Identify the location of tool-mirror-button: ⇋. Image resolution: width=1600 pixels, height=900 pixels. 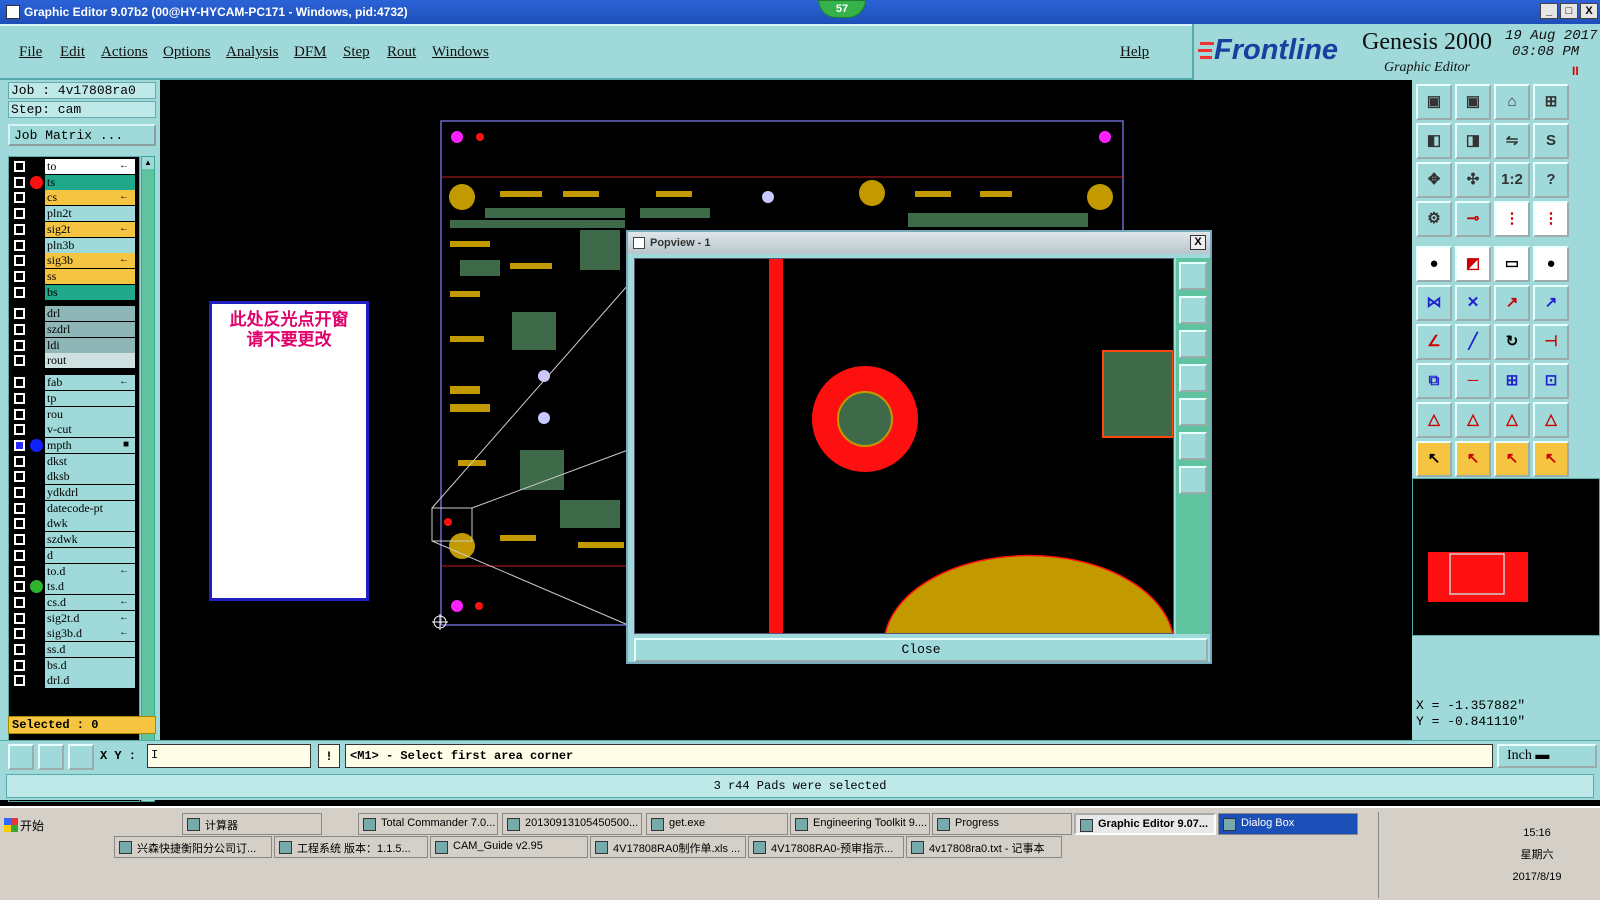
(1512, 141).